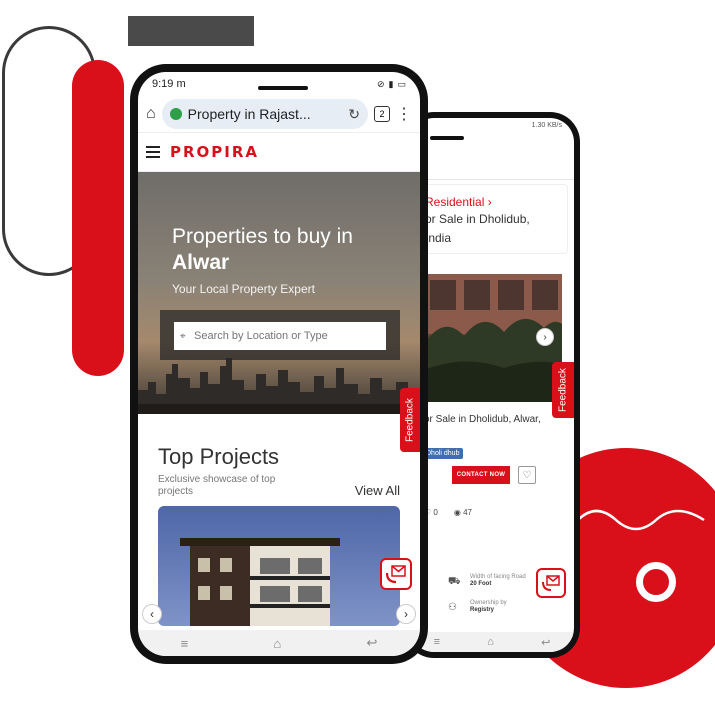 This screenshot has height=709, width=715. I want to click on decorative-wave, so click(641, 520).